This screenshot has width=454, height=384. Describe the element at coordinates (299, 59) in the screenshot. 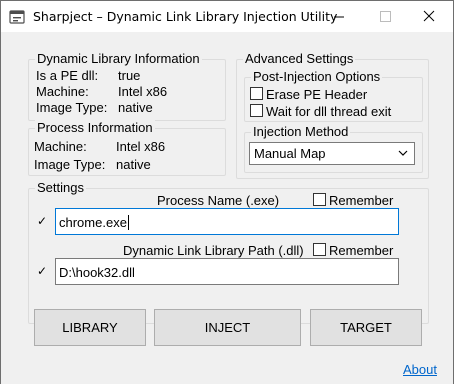

I see `advanced-settings-label: Advanced Settings` at that location.